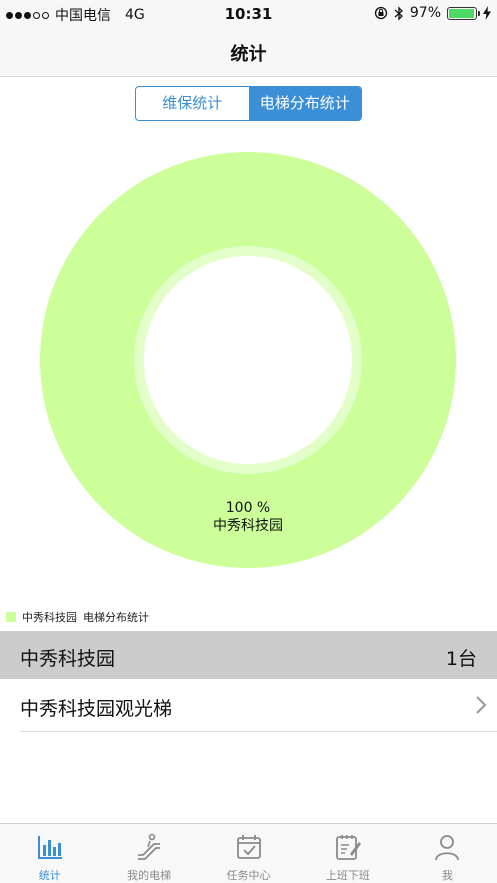 The image size is (497, 883). I want to click on tab-clock-in-out: 上班下班, so click(347, 853).